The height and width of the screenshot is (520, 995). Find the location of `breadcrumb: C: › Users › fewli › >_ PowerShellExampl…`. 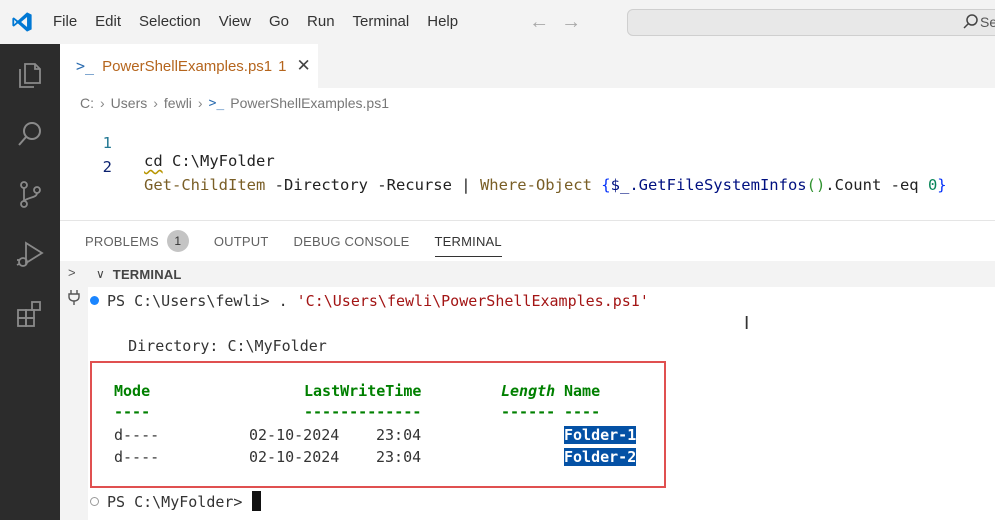

breadcrumb: C: › Users › fewli › >_ PowerShellExampl… is located at coordinates (234, 103).